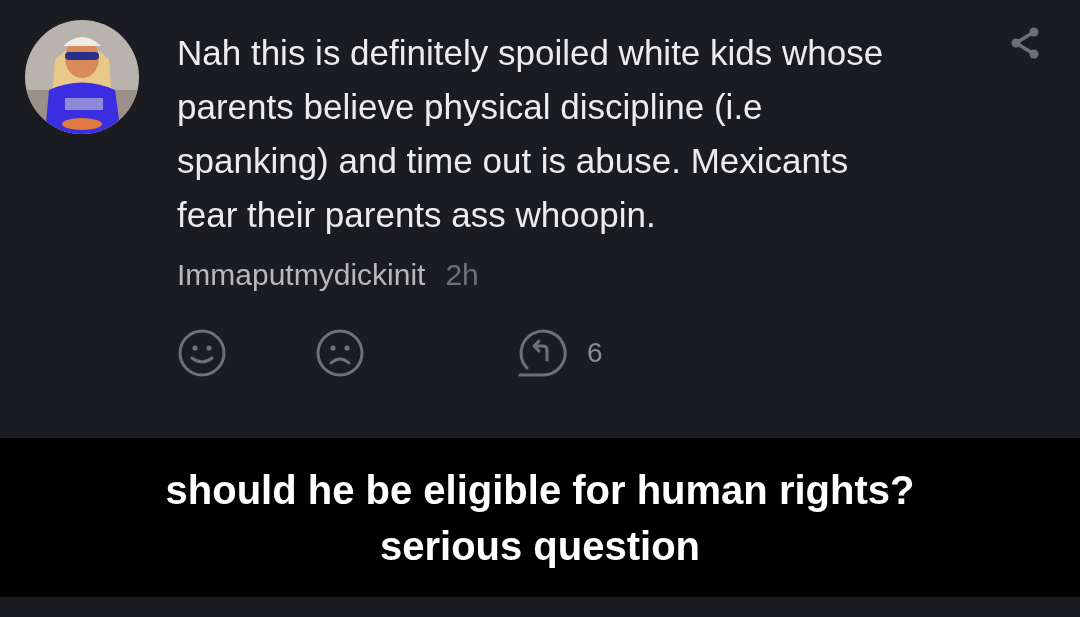 The image size is (1080, 617). What do you see at coordinates (1025, 43) in the screenshot?
I see `share-icon` at bounding box center [1025, 43].